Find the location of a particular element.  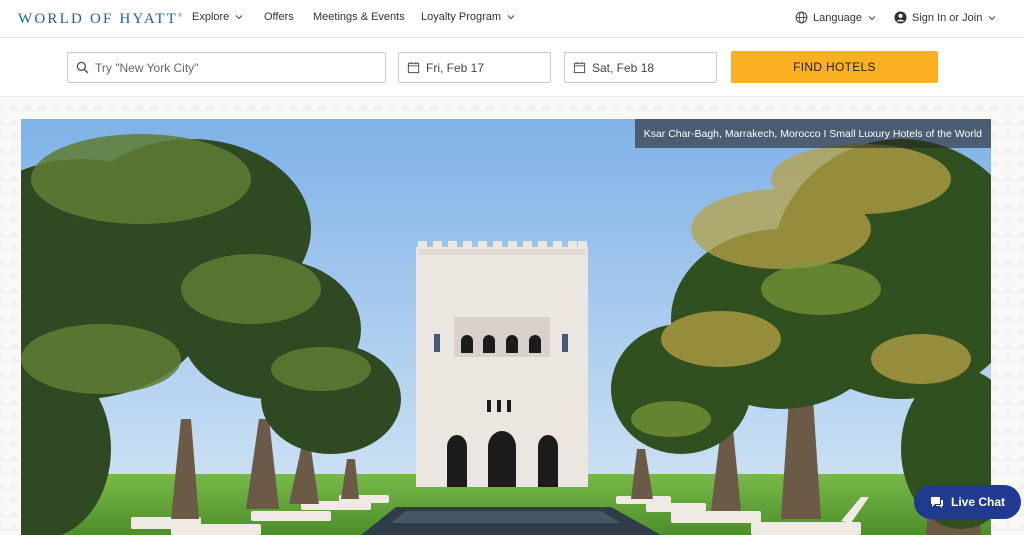

live-chat-label: Live Chat is located at coordinates (977, 502).